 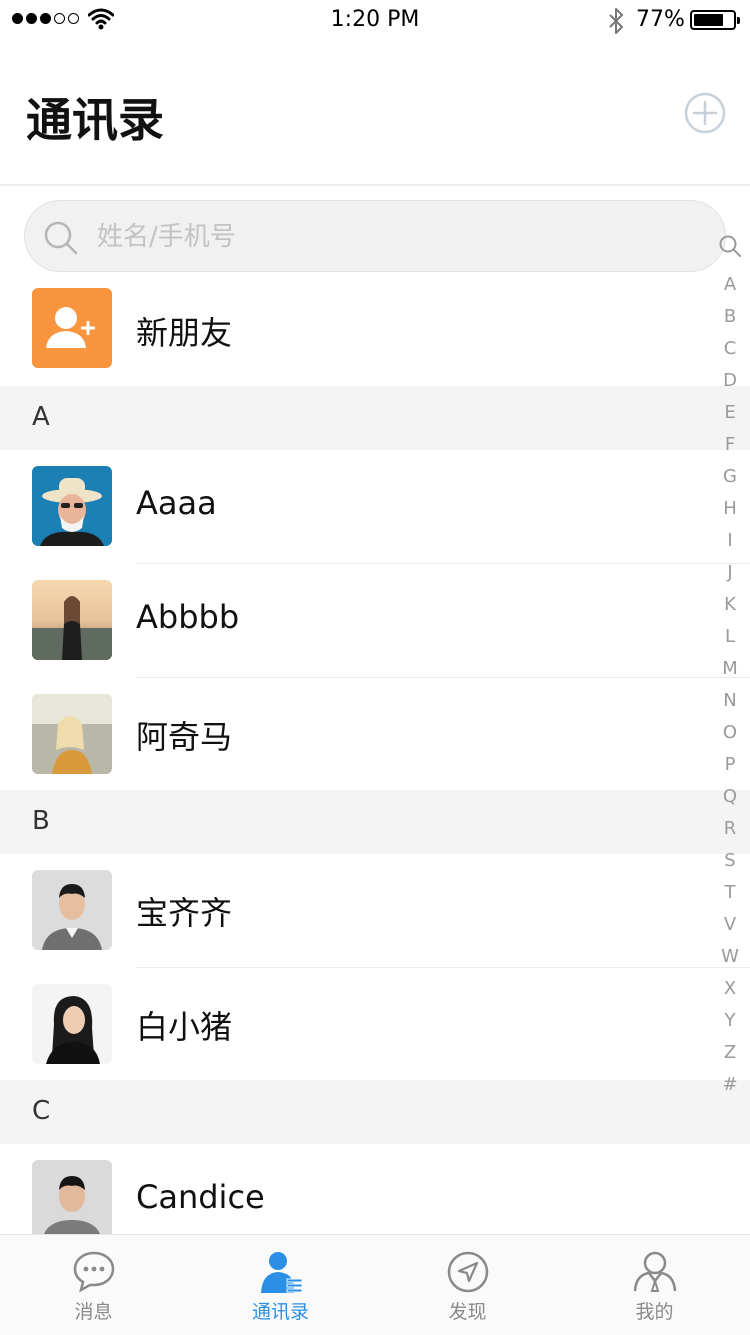 What do you see at coordinates (730, 828) in the screenshot?
I see `index-letter: R` at bounding box center [730, 828].